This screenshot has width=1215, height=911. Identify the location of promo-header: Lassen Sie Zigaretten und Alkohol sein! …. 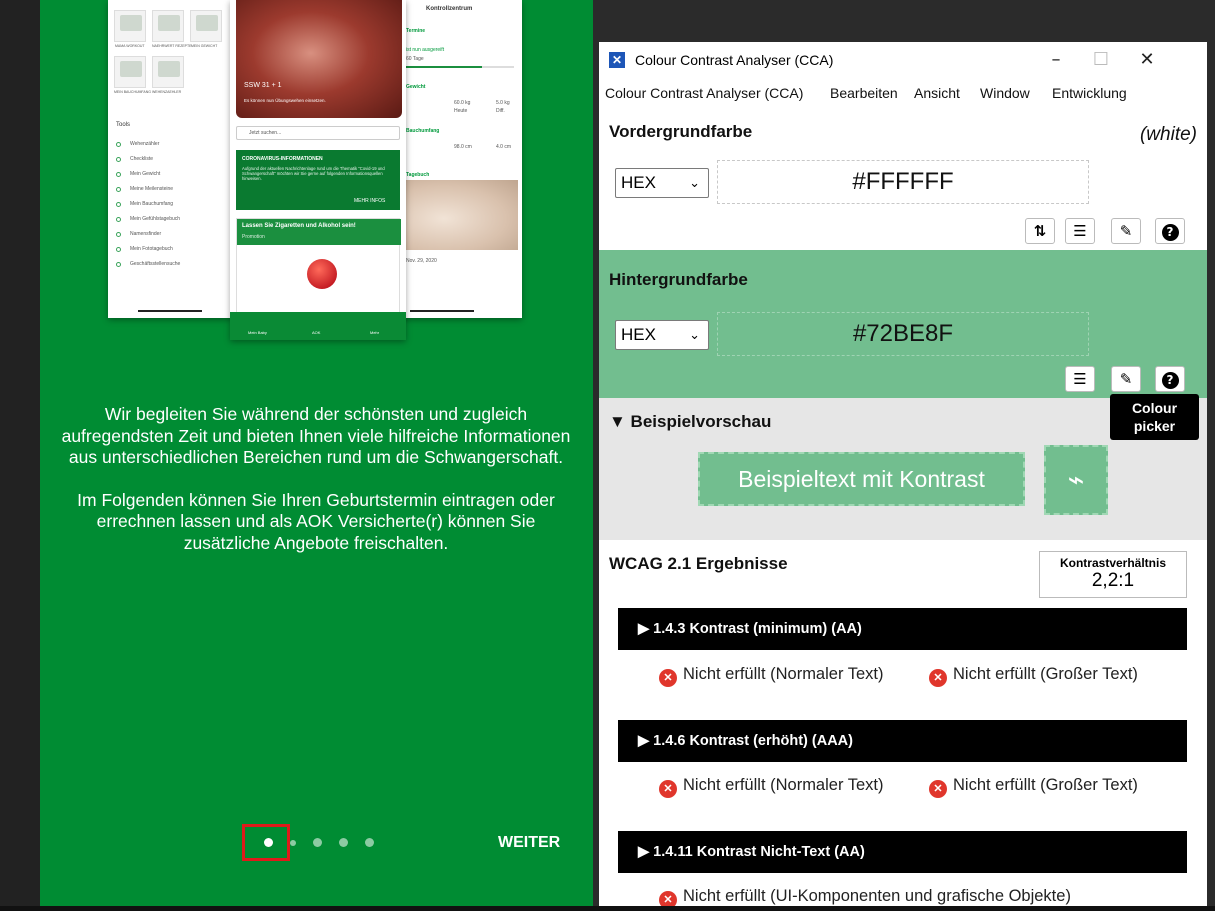
(319, 232).